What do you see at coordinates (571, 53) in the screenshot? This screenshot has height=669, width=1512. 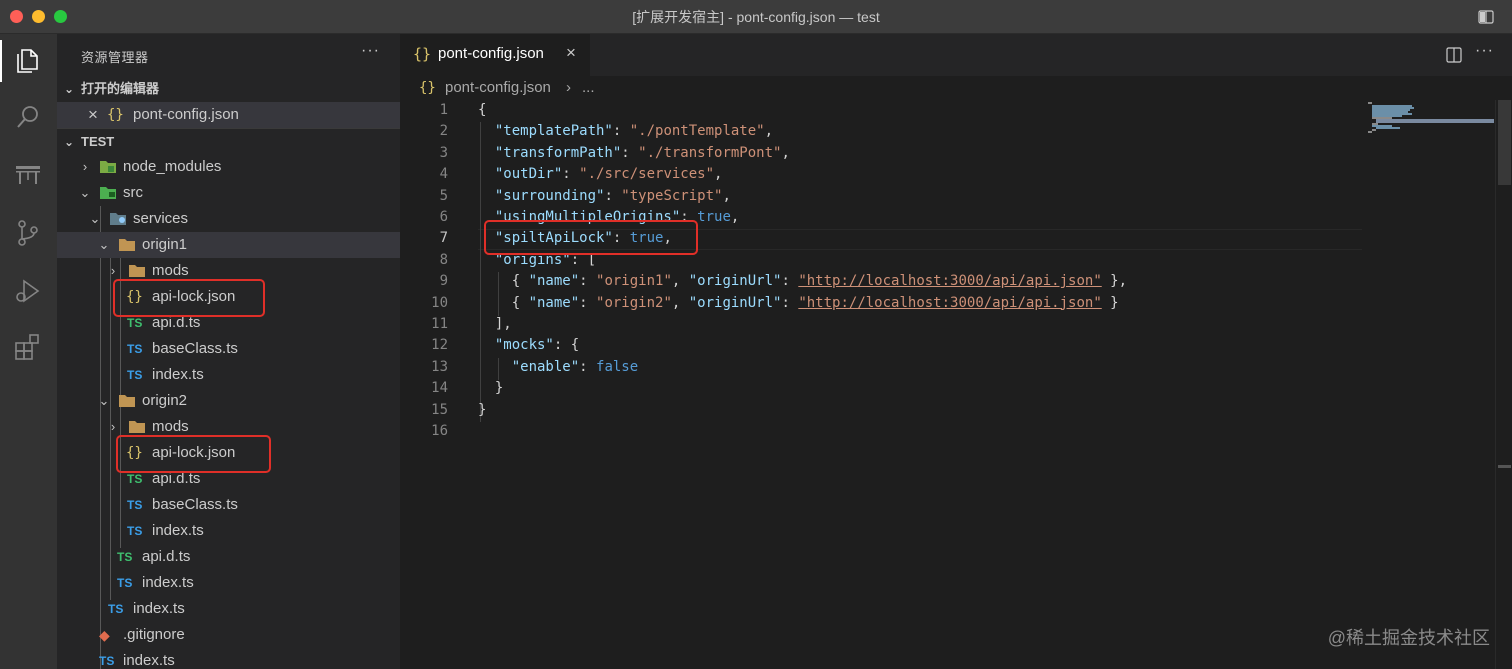 I see `tab-close-icon: ×` at bounding box center [571, 53].